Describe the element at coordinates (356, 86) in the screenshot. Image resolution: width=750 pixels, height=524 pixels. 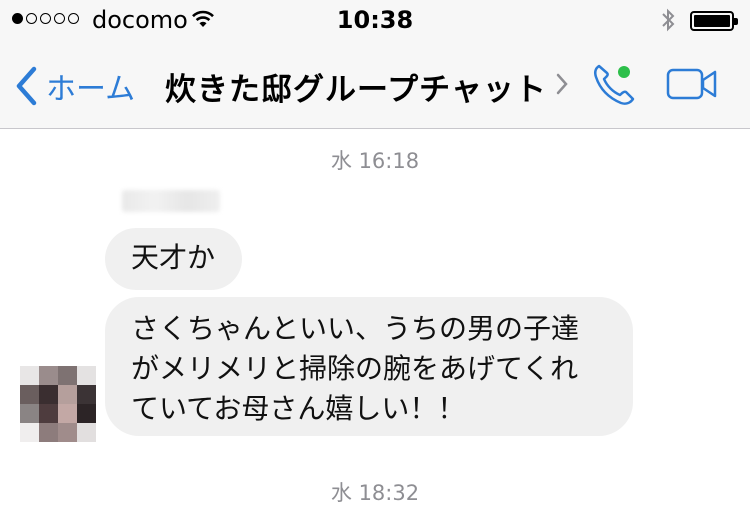
I see `chat-title: 炊きた邸グループチャット` at that location.